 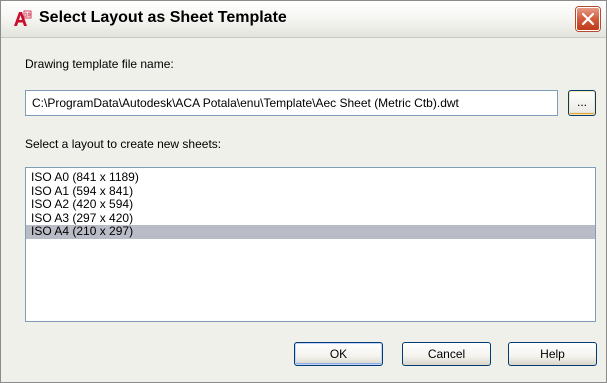 What do you see at coordinates (310, 204) in the screenshot?
I see `list-item-iso-a2: ISO A2 (420 x 594)` at bounding box center [310, 204].